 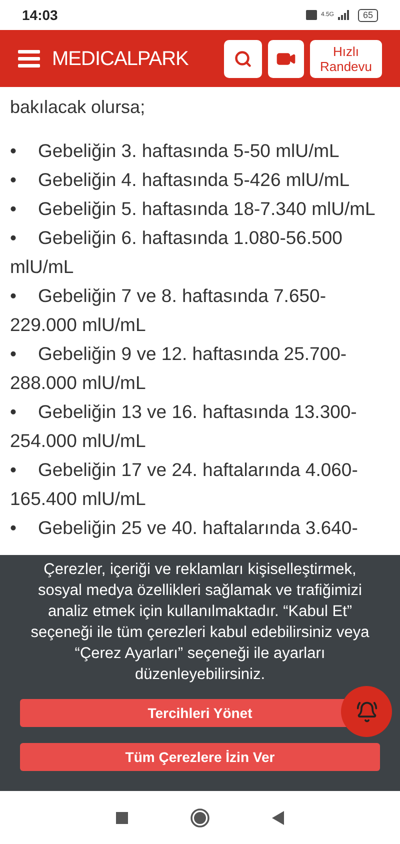 I want to click on video-call-button, so click(x=286, y=59).